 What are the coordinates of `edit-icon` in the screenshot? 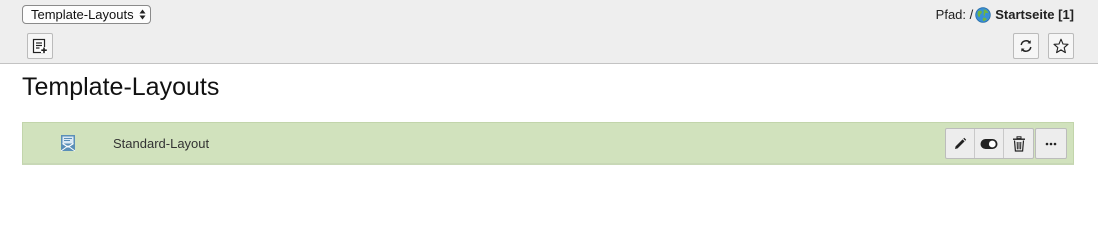 It's located at (961, 143).